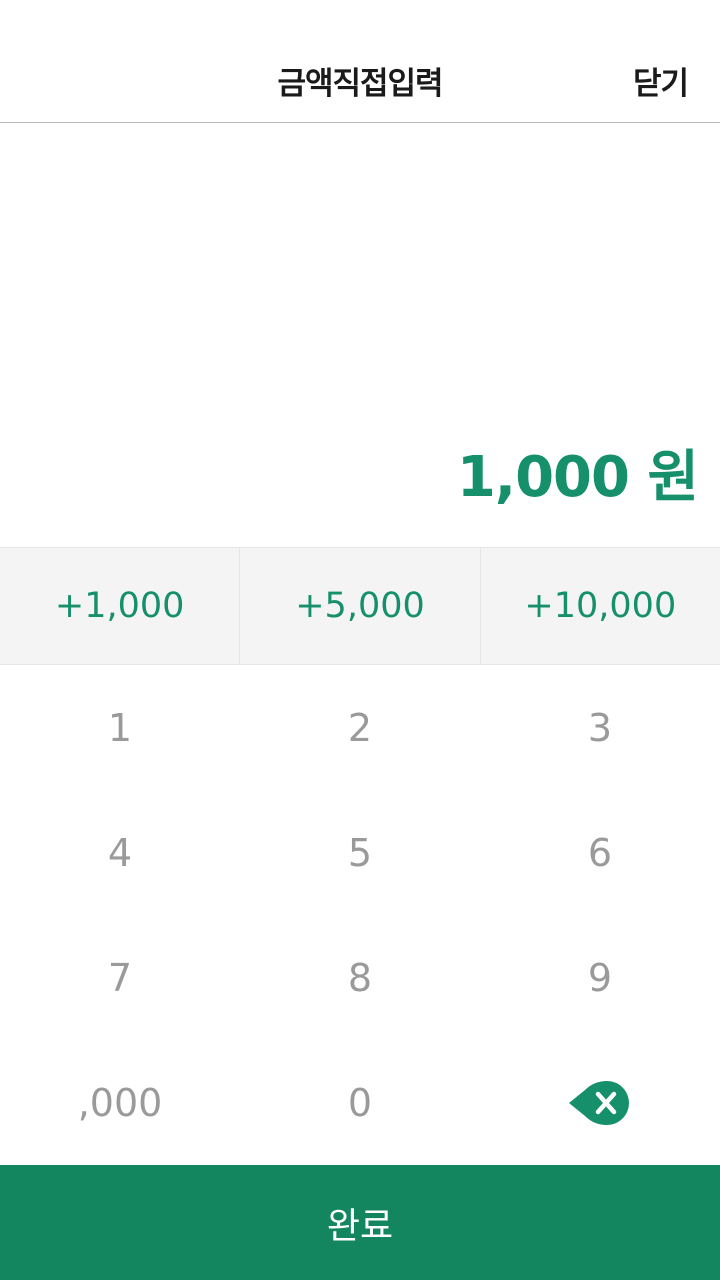 Image resolution: width=720 pixels, height=1280 pixels. Describe the element at coordinates (360, 977) in the screenshot. I see `key-8: 8` at that location.